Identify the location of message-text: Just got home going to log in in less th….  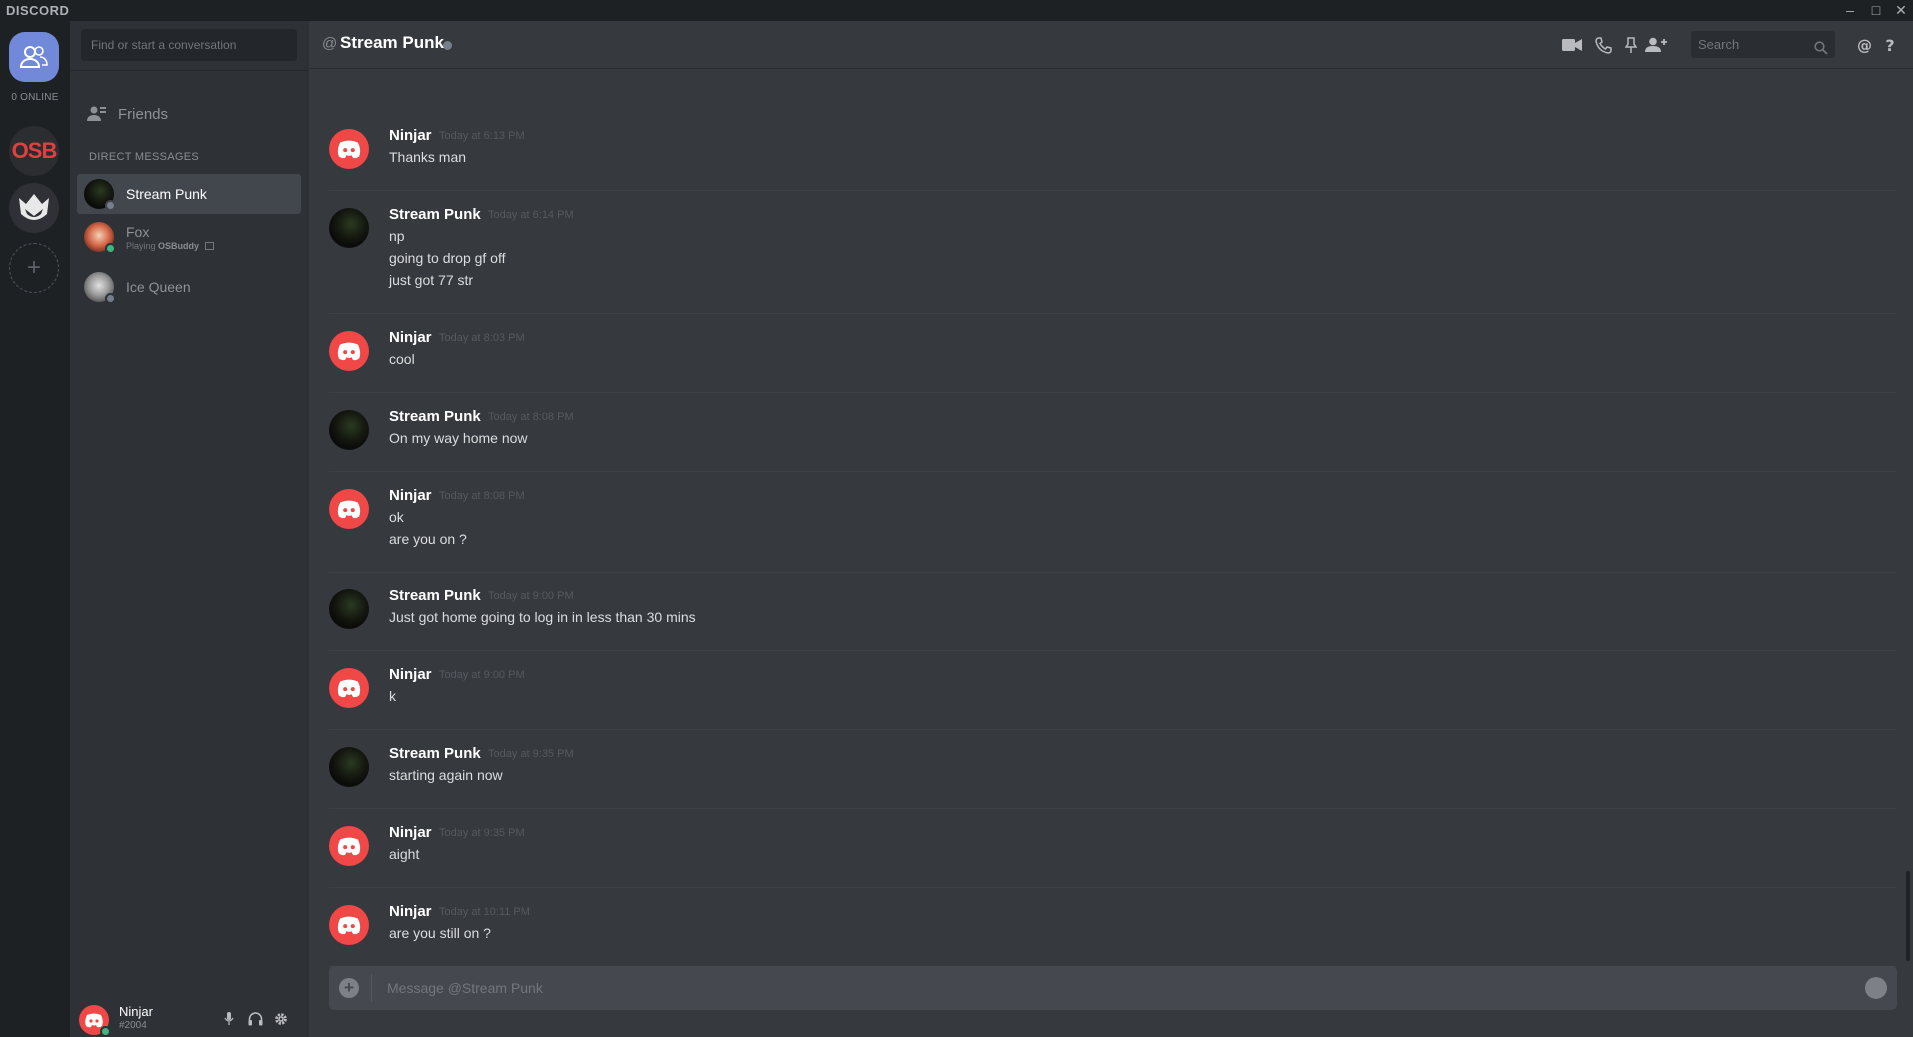
(542, 617).